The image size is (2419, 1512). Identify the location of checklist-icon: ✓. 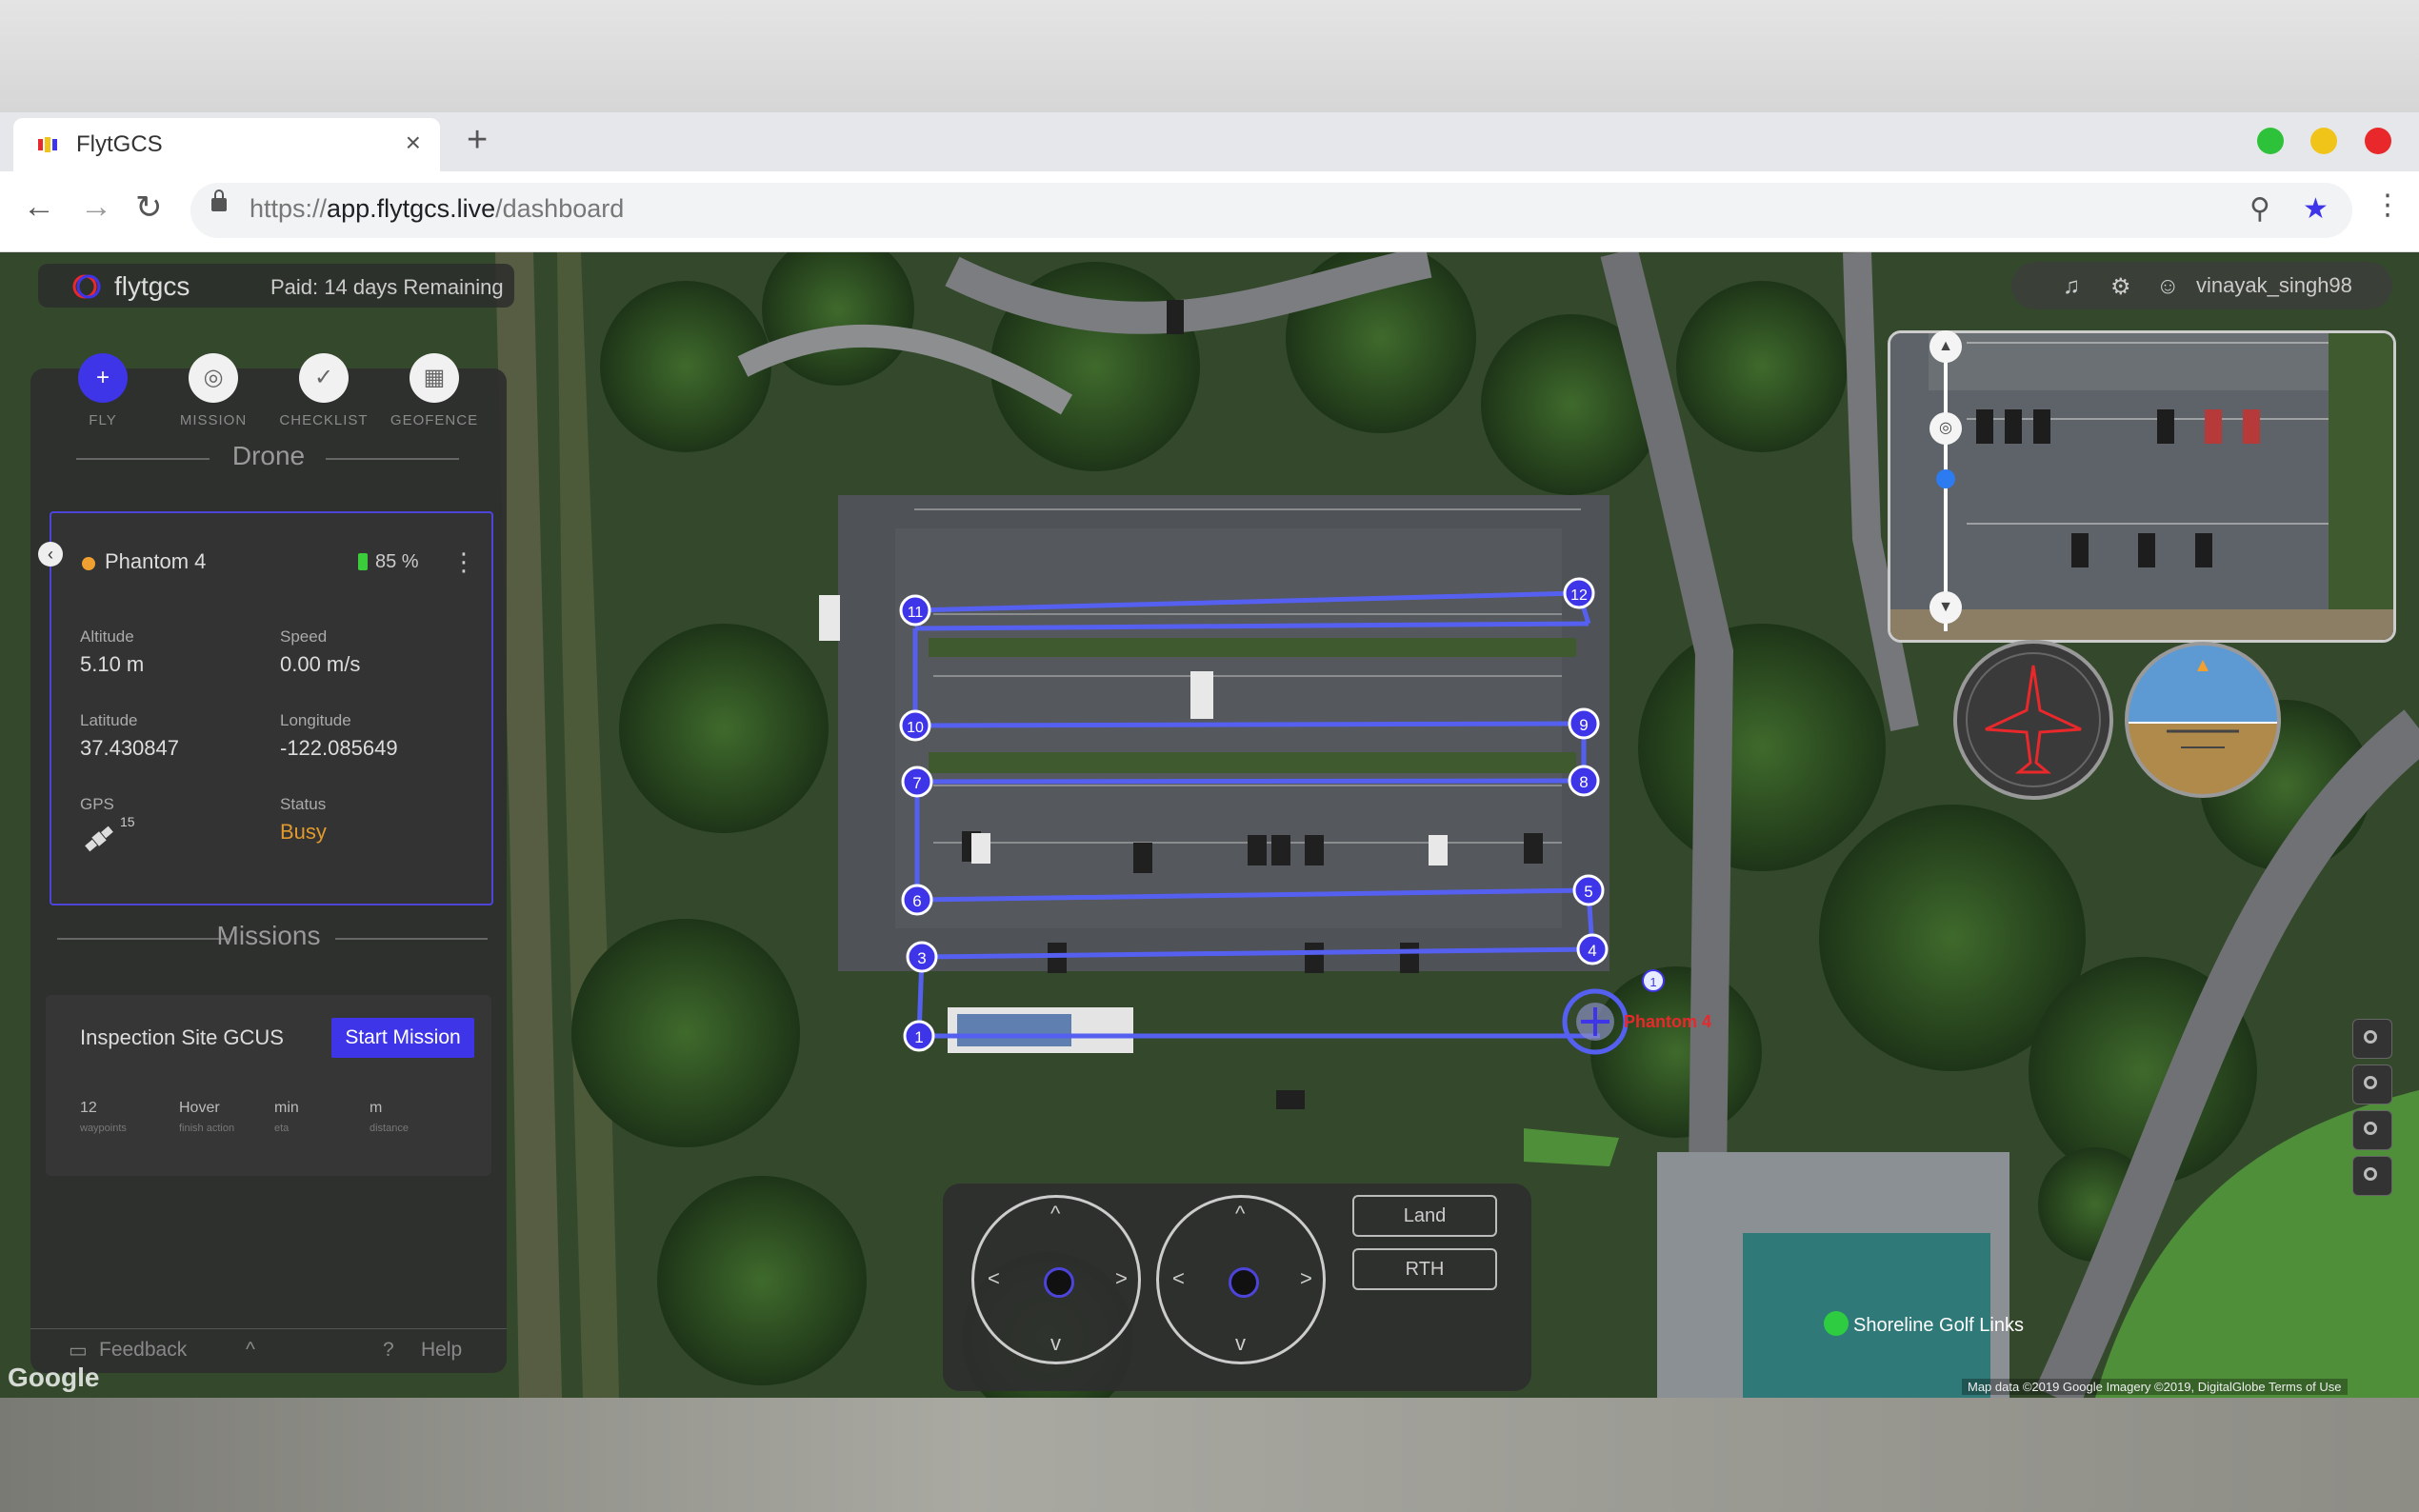
(324, 378).